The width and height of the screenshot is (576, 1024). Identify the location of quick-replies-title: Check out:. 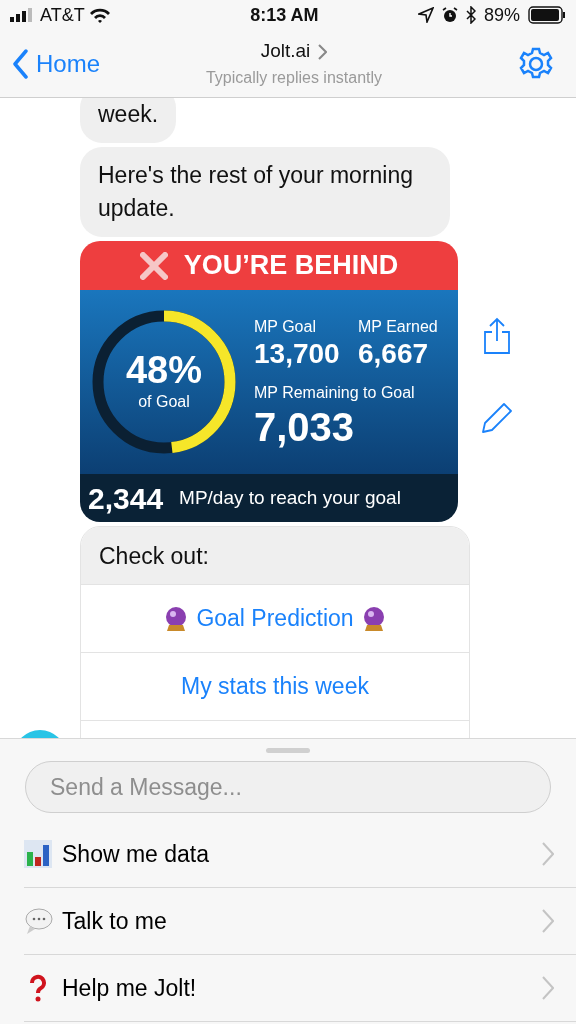
(275, 555).